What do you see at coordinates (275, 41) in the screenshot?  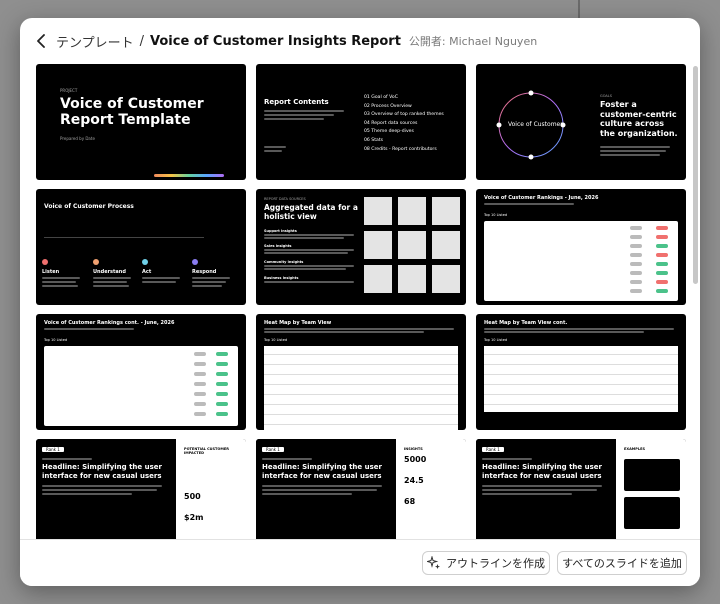 I see `page-title: Voice of Customer Insights Report` at bounding box center [275, 41].